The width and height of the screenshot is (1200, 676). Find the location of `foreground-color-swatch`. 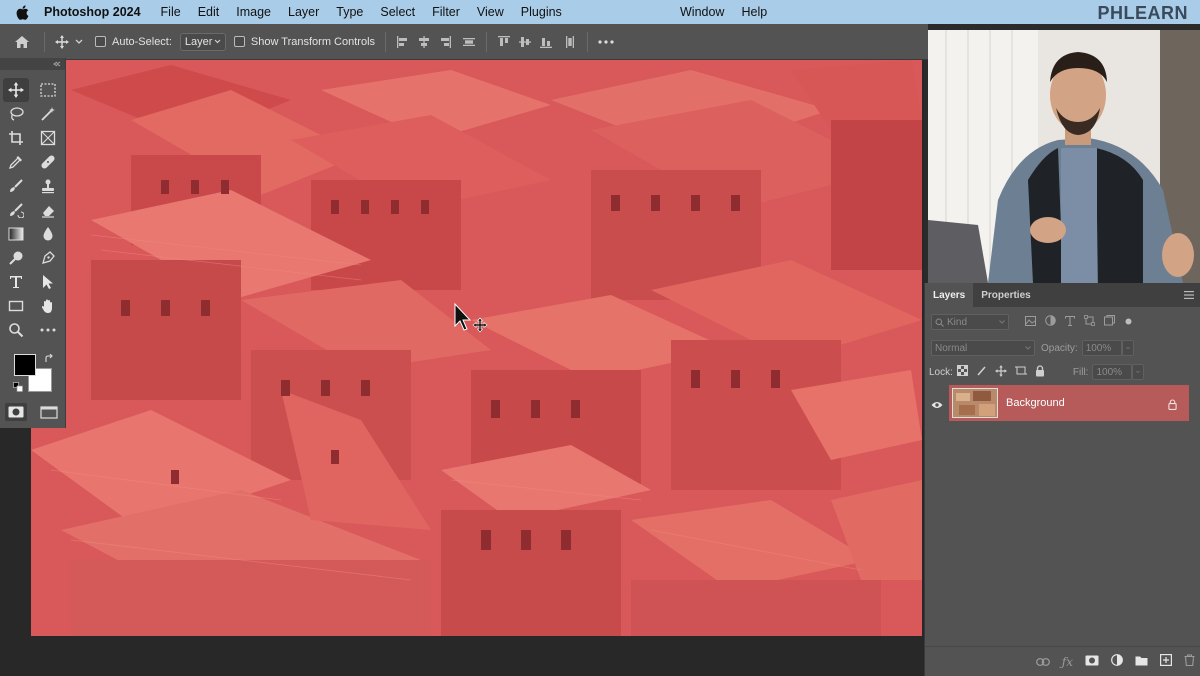

foreground-color-swatch is located at coordinates (25, 365).